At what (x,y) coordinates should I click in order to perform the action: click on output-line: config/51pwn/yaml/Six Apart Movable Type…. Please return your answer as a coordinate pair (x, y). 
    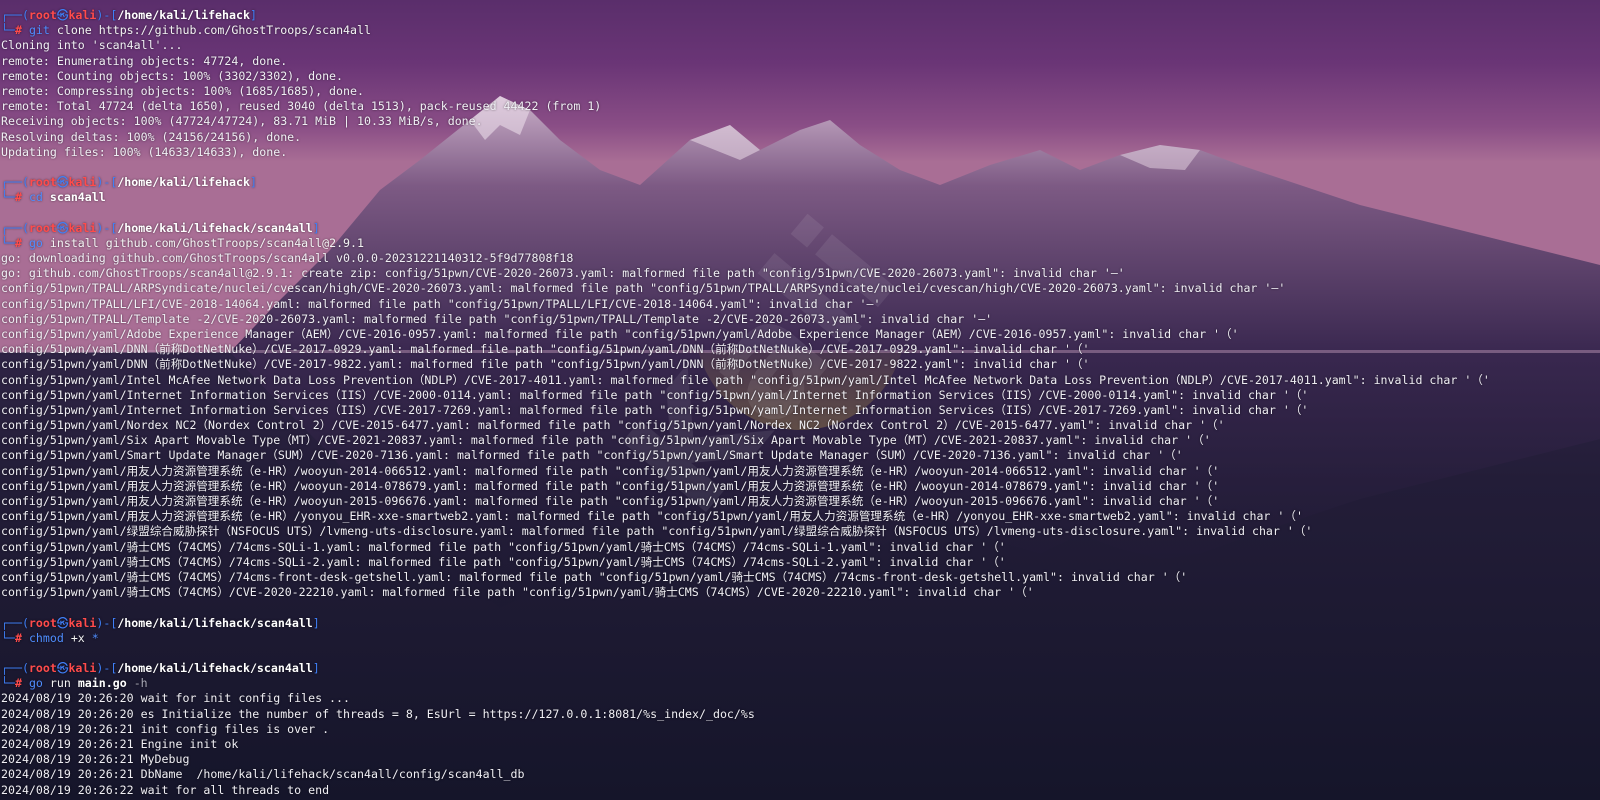
    Looking at the image, I should click on (606, 440).